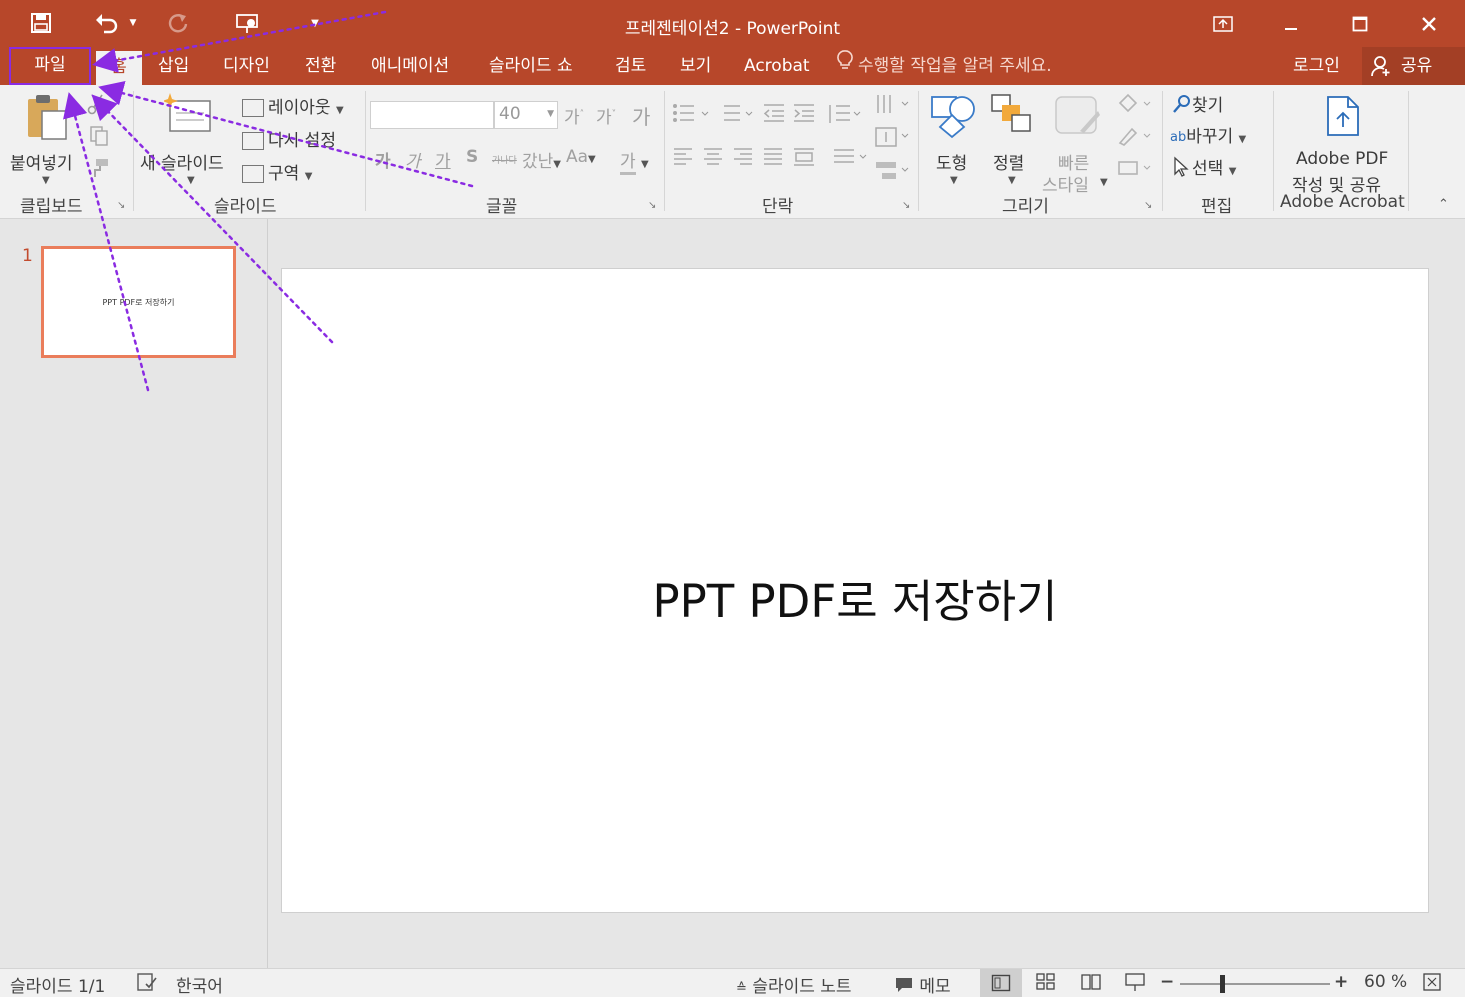 Image resolution: width=1465 pixels, height=997 pixels. I want to click on fit-to-window-icon, so click(1432, 984).